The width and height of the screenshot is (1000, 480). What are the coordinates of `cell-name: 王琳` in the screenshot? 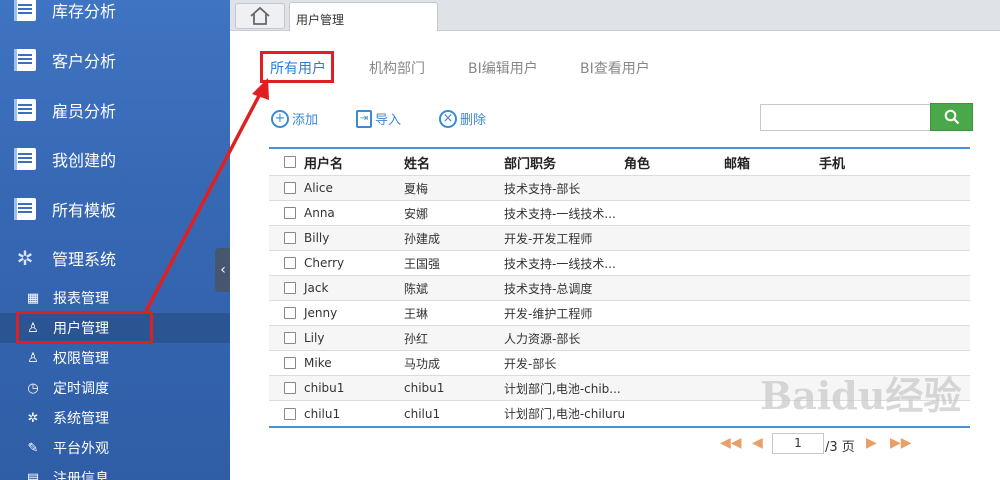 It's located at (416, 313).